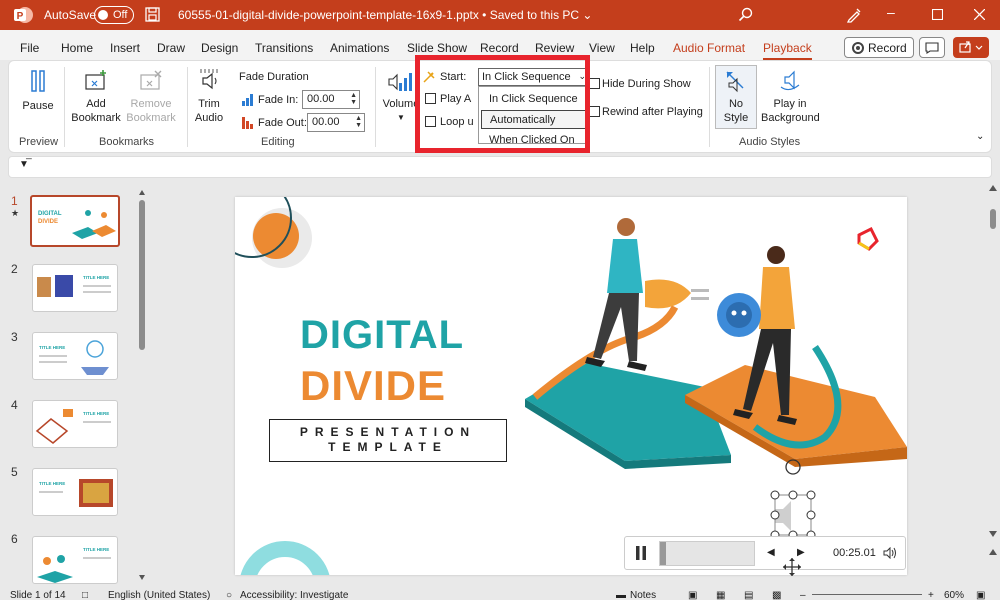  Describe the element at coordinates (382, 335) in the screenshot. I see `slide-title-line-1: DIGITAL` at that location.